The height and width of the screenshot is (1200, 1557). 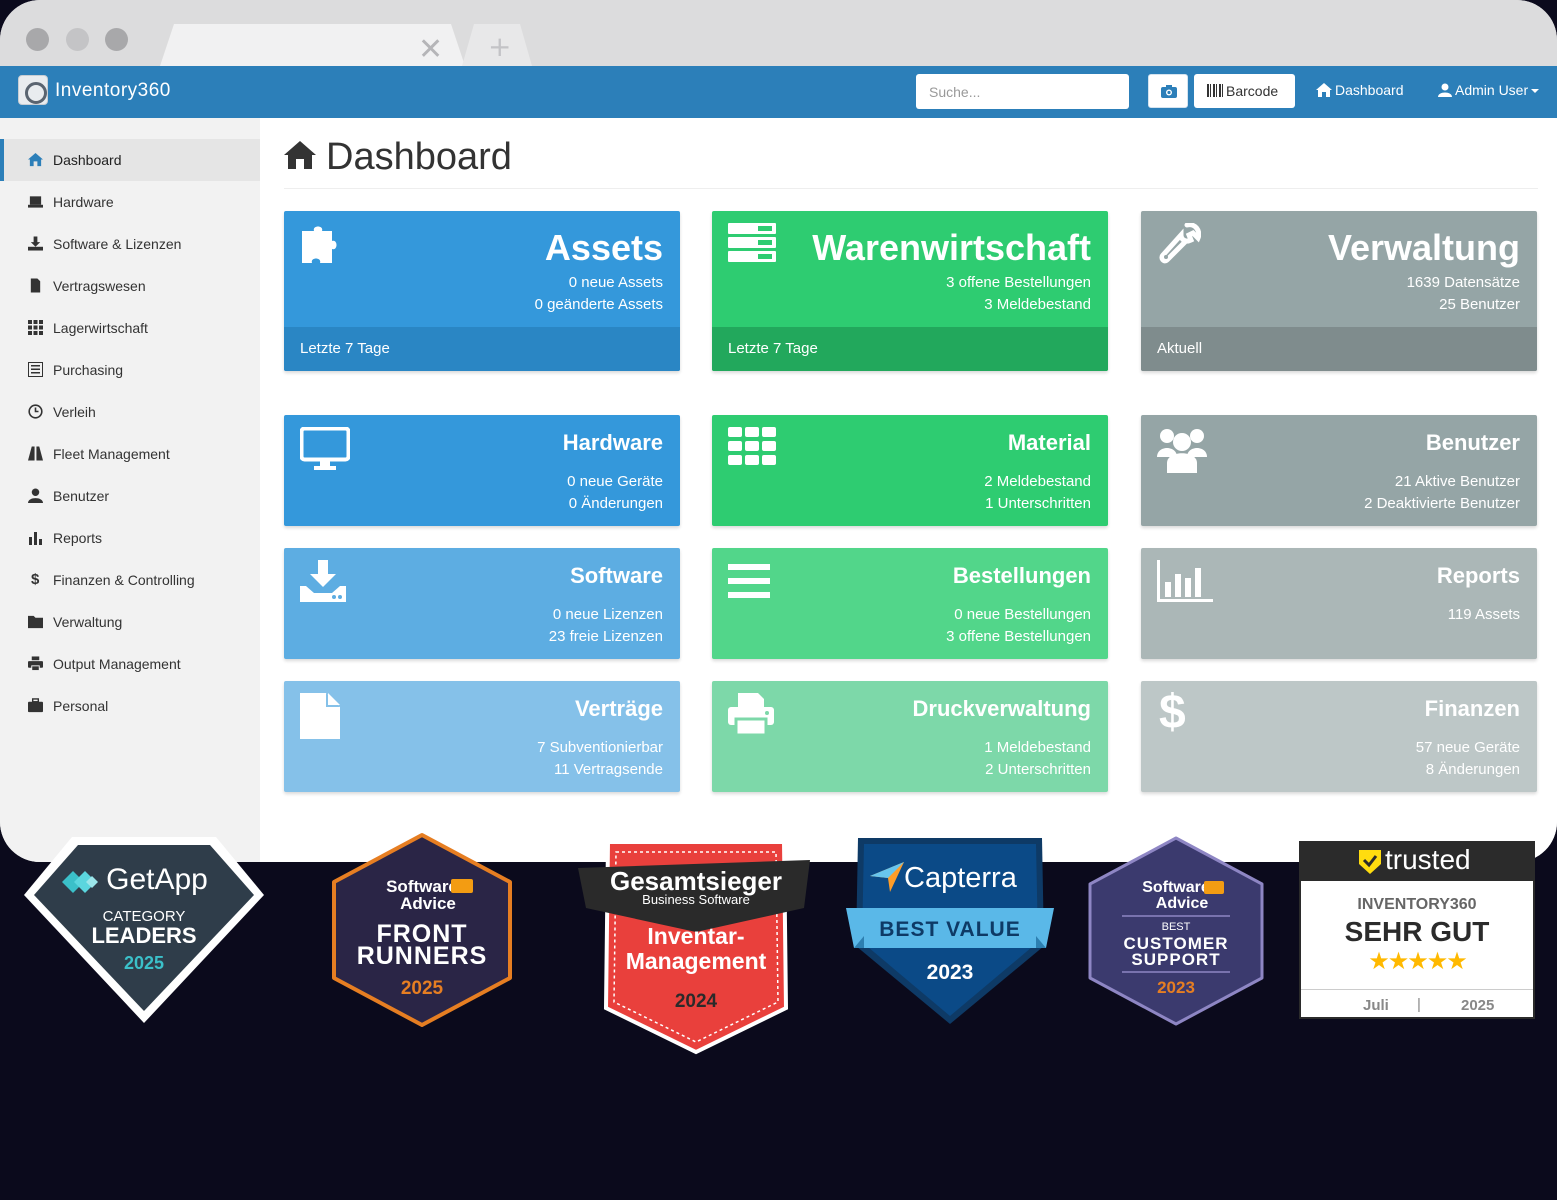 I want to click on getapp-brand: GetApp, so click(x=157, y=879).